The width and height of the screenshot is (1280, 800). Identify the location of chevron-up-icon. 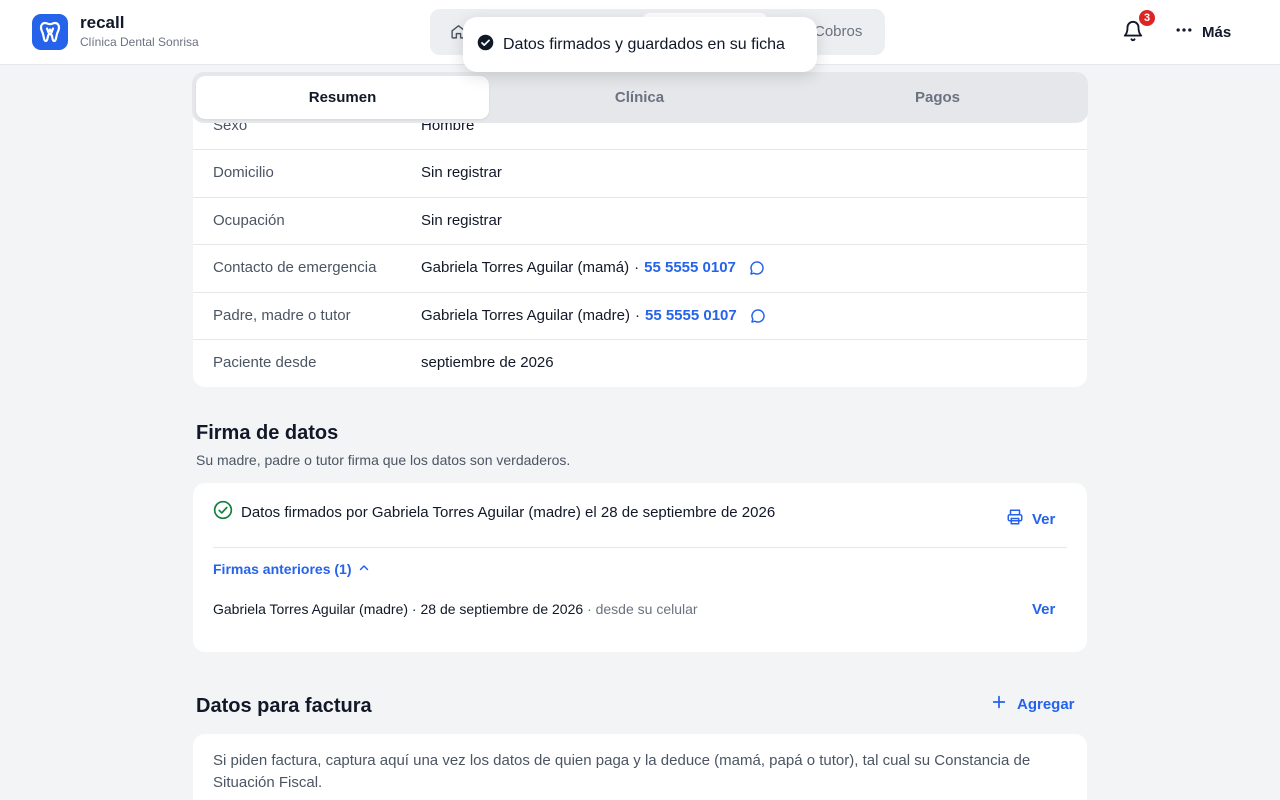
(364, 569).